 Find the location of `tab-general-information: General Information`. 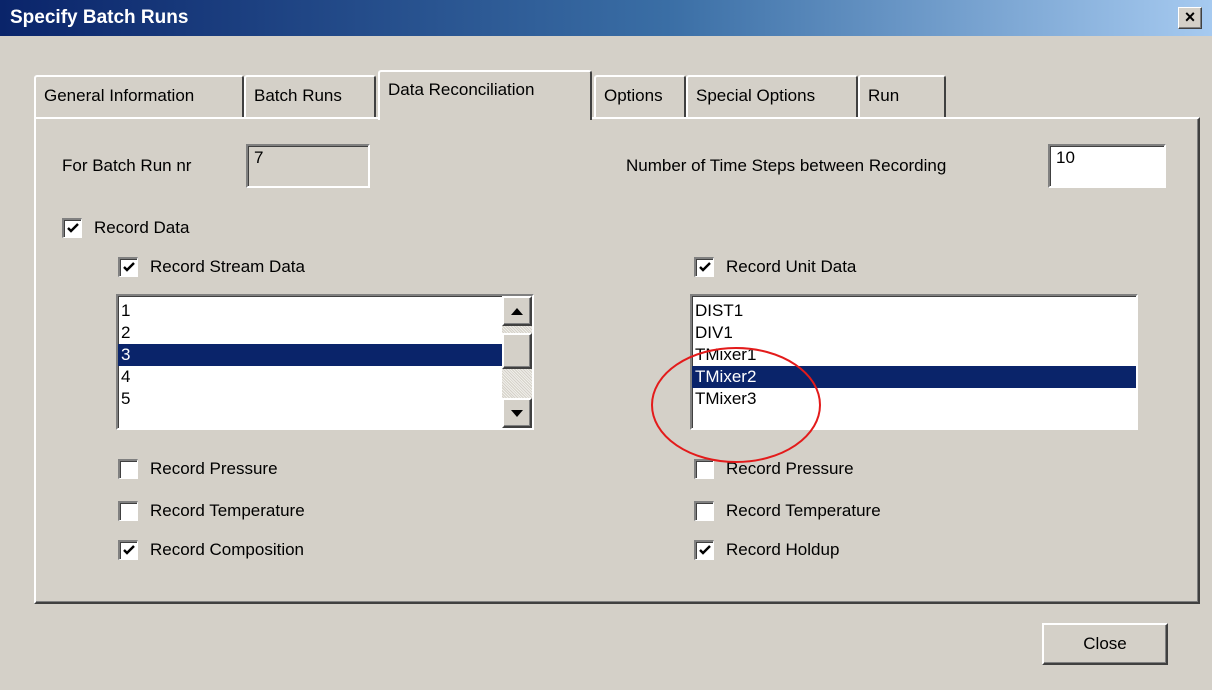

tab-general-information: General Information is located at coordinates (139, 96).